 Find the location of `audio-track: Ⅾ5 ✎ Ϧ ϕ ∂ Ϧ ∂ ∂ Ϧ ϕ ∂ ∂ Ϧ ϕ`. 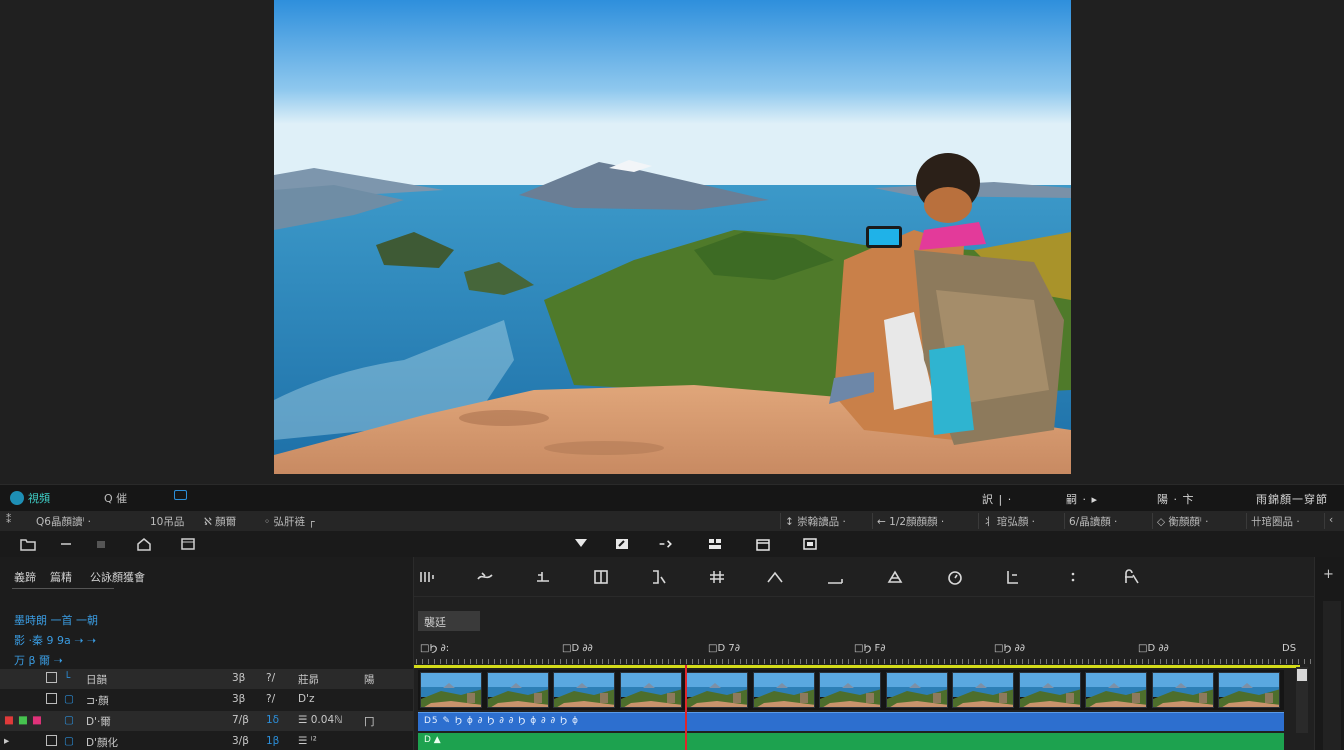

audio-track: Ⅾ5 ✎ Ϧ ϕ ∂ Ϧ ∂ ∂ Ϧ ϕ ∂ ∂ Ϧ ϕ is located at coordinates (851, 721).